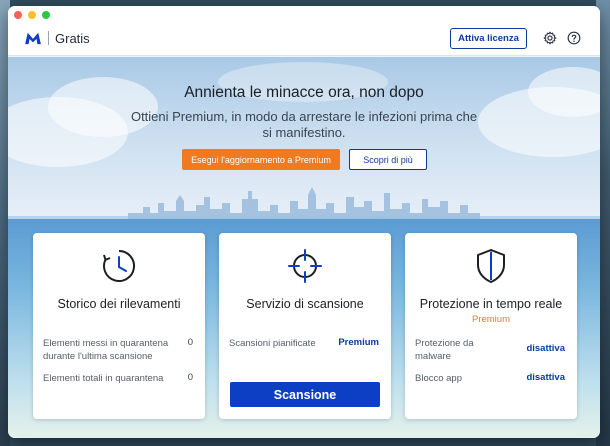  Describe the element at coordinates (304, 92) in the screenshot. I see `banner-headline: Annienta le minacce ora, non dopo` at that location.